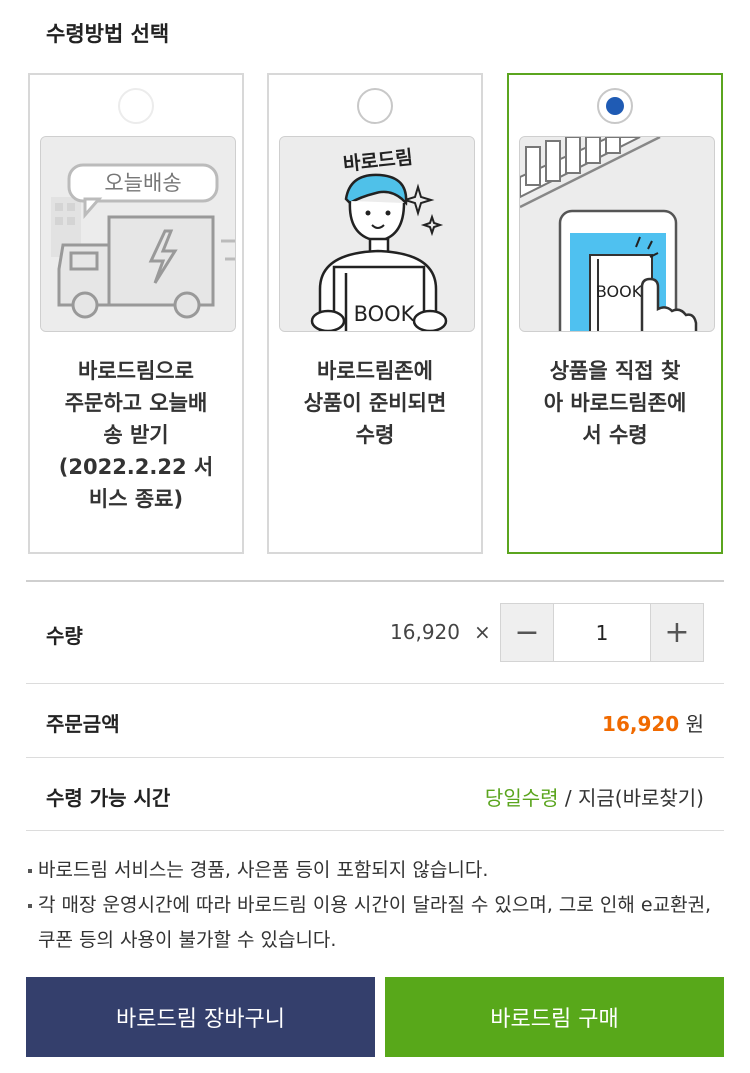 Image resolution: width=750 pixels, height=1073 pixels. Describe the element at coordinates (615, 371) in the screenshot. I see `option-line: 상품을 직접 찾` at that location.